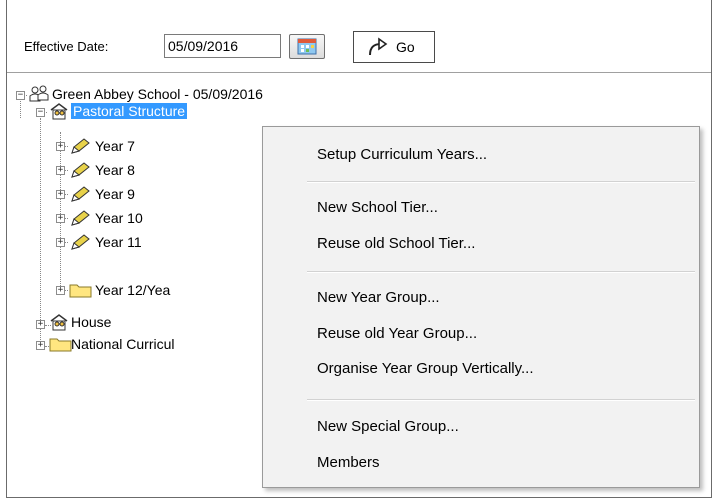 This screenshot has height=500, width=715. Describe the element at coordinates (129, 111) in the screenshot. I see `tree-label-pastoral-structure: Pastoral Structure` at that location.